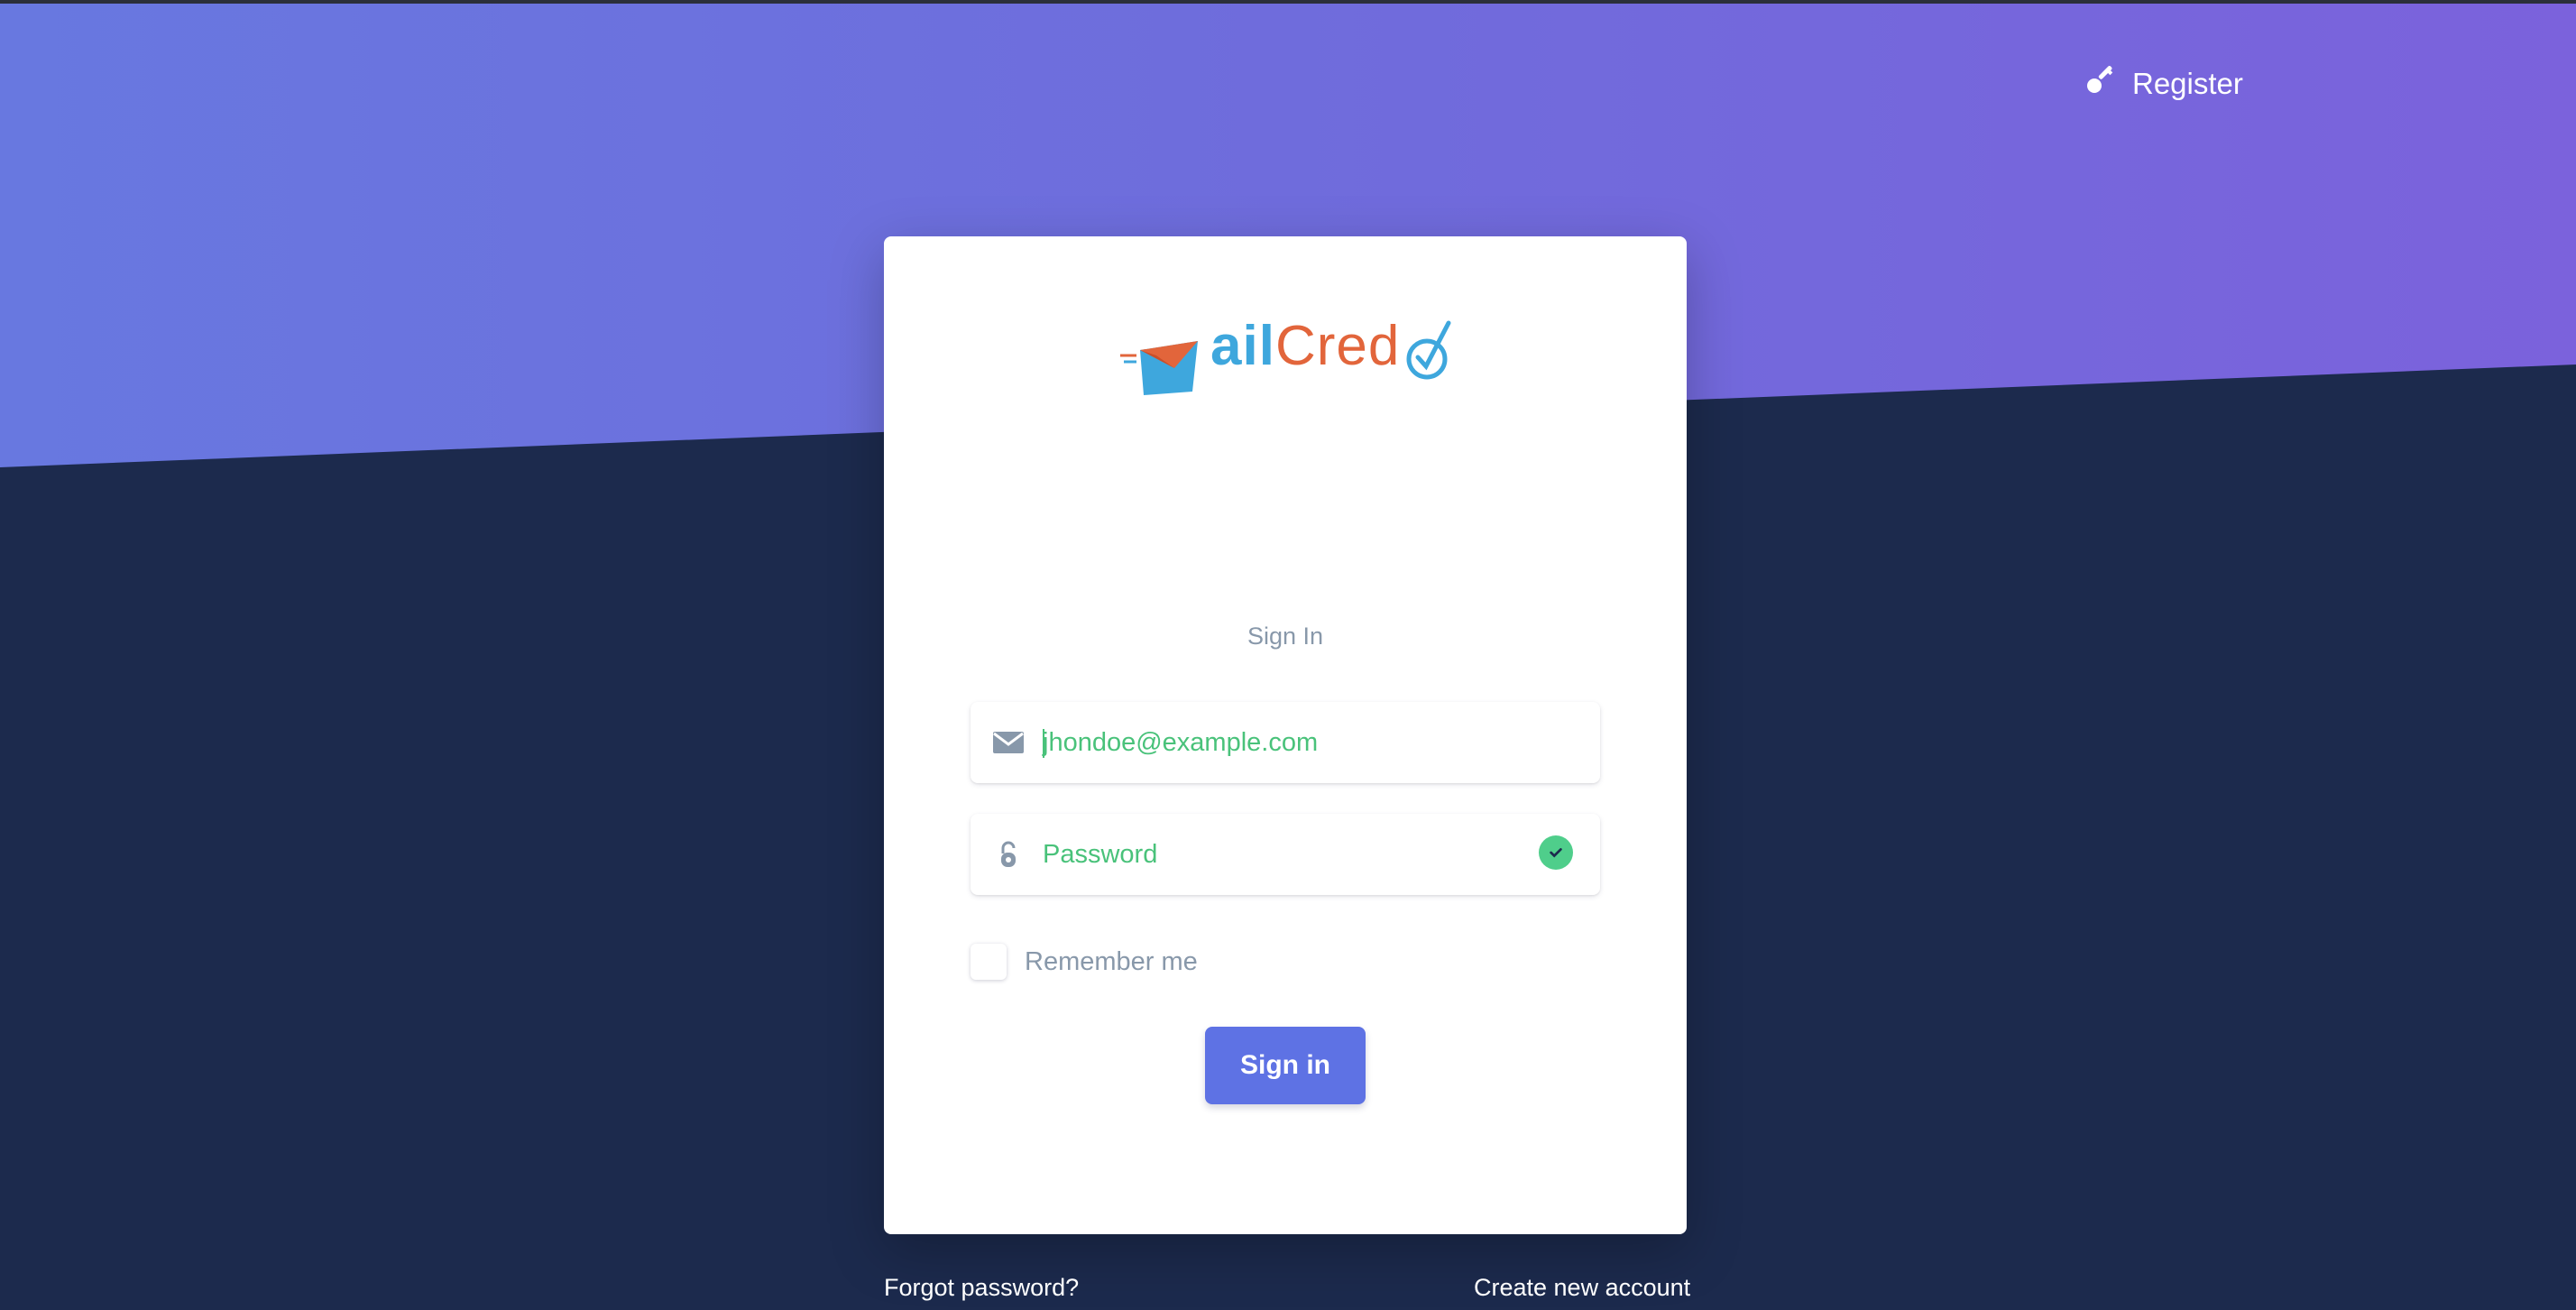 The width and height of the screenshot is (2576, 1310). Describe the element at coordinates (1285, 1065) in the screenshot. I see `signin-button: Sign in` at that location.